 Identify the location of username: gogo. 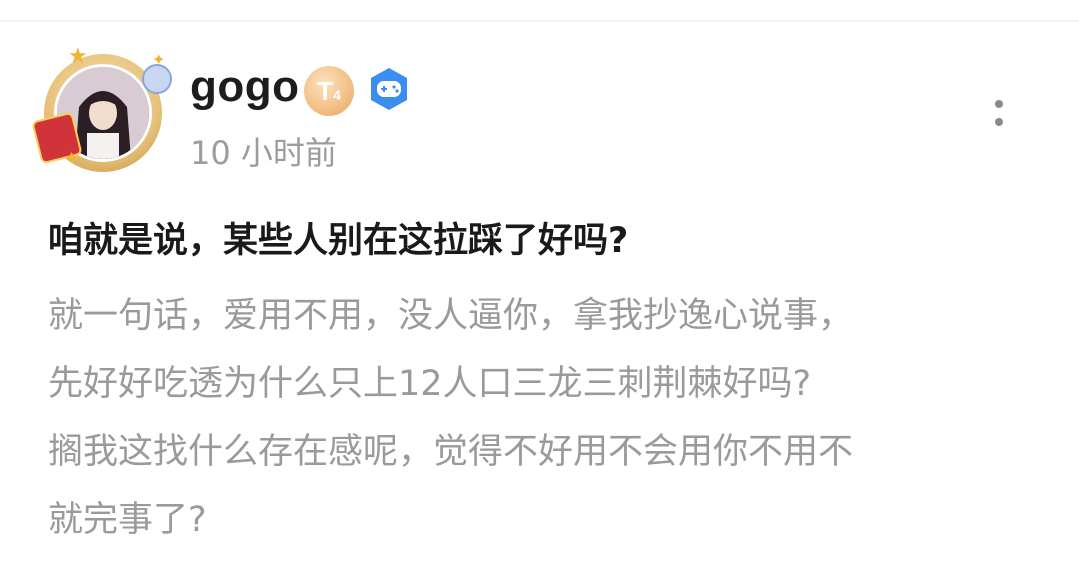
(245, 87).